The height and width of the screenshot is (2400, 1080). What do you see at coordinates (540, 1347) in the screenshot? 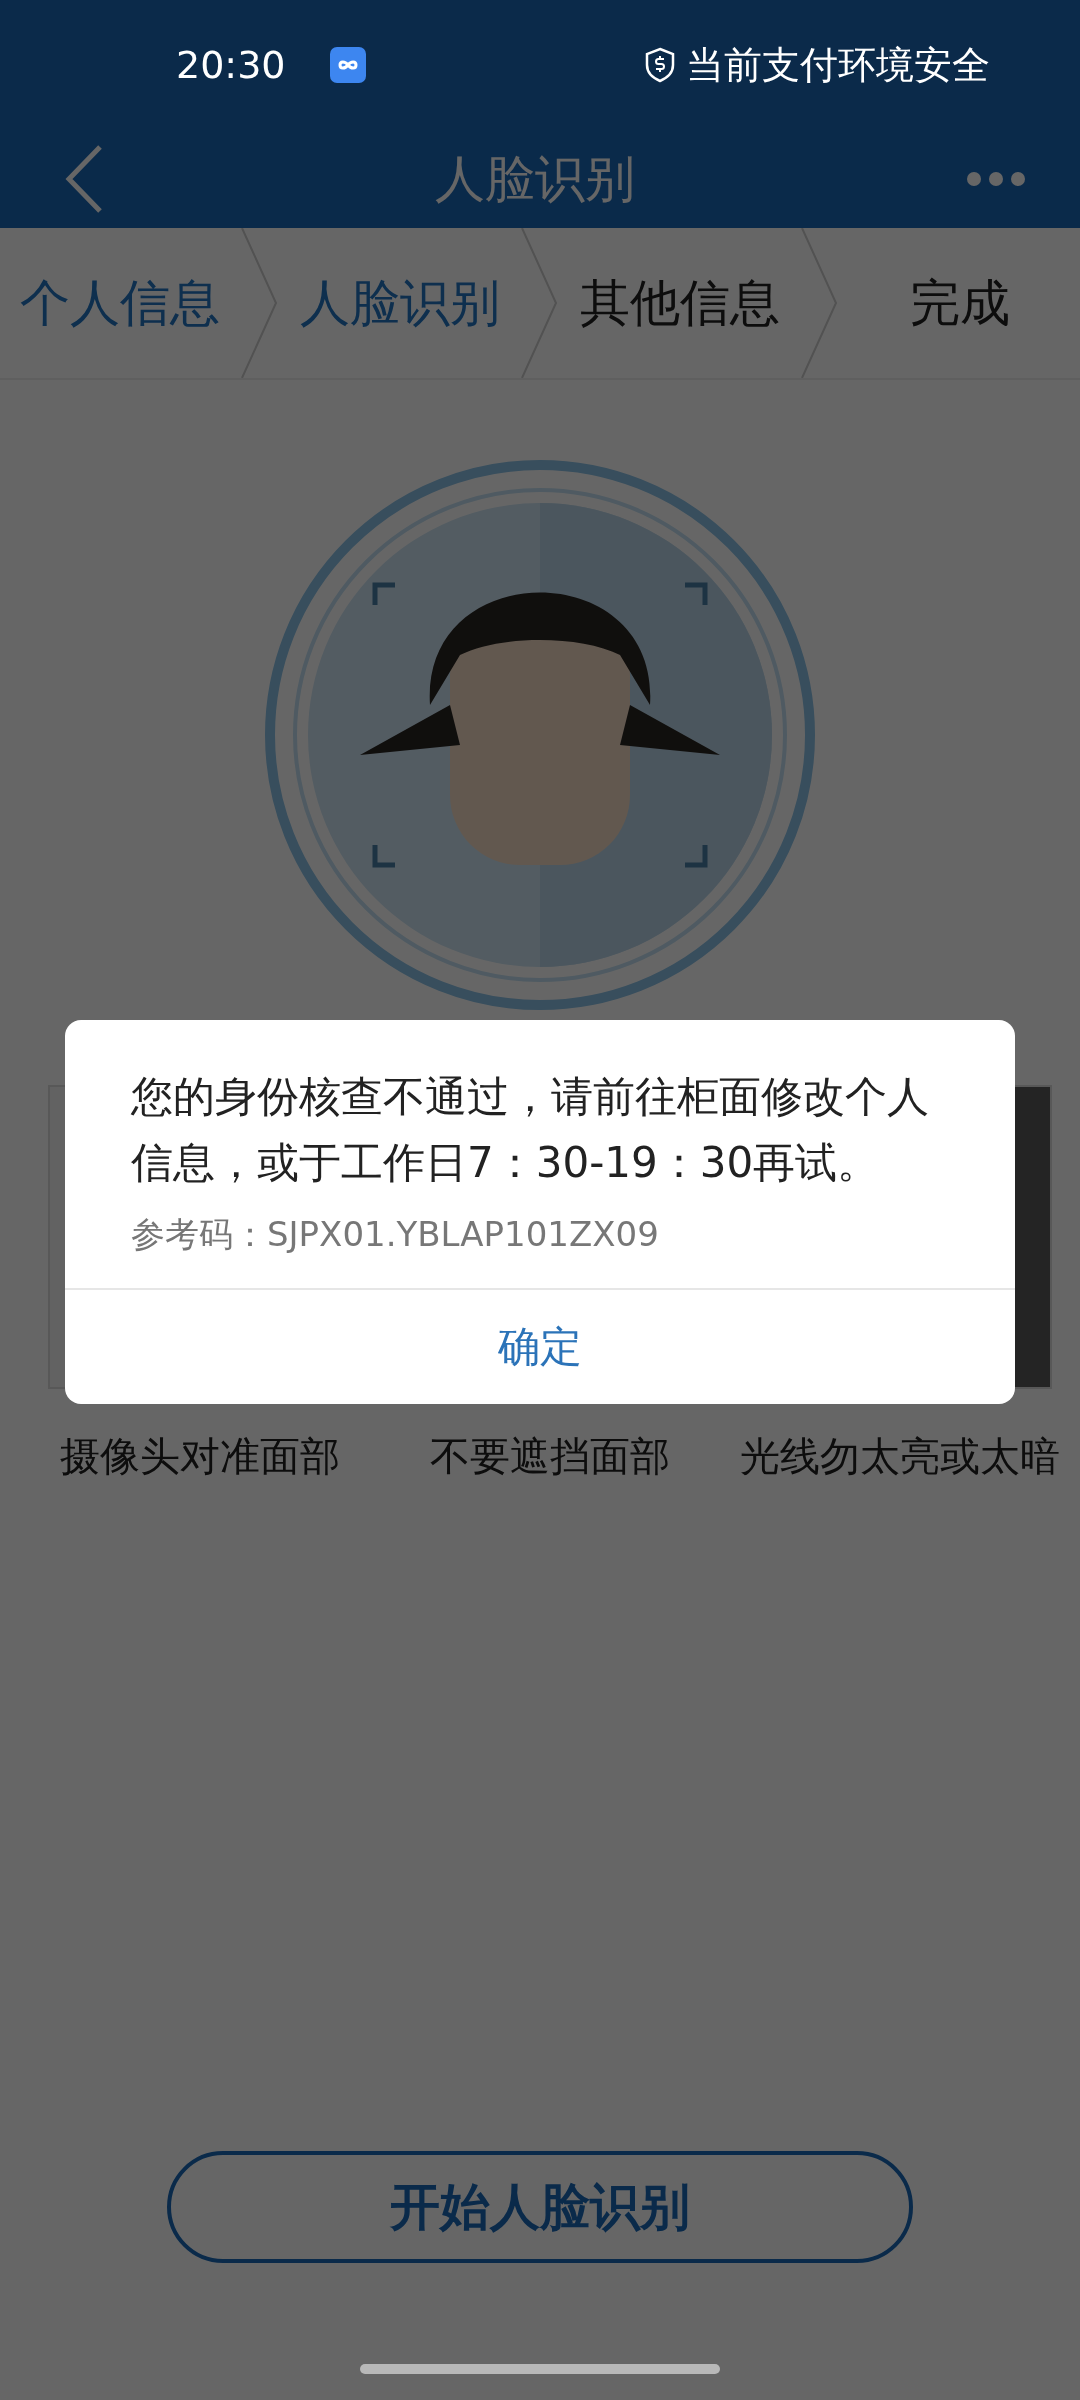
I see `confirm-button: 确定` at bounding box center [540, 1347].